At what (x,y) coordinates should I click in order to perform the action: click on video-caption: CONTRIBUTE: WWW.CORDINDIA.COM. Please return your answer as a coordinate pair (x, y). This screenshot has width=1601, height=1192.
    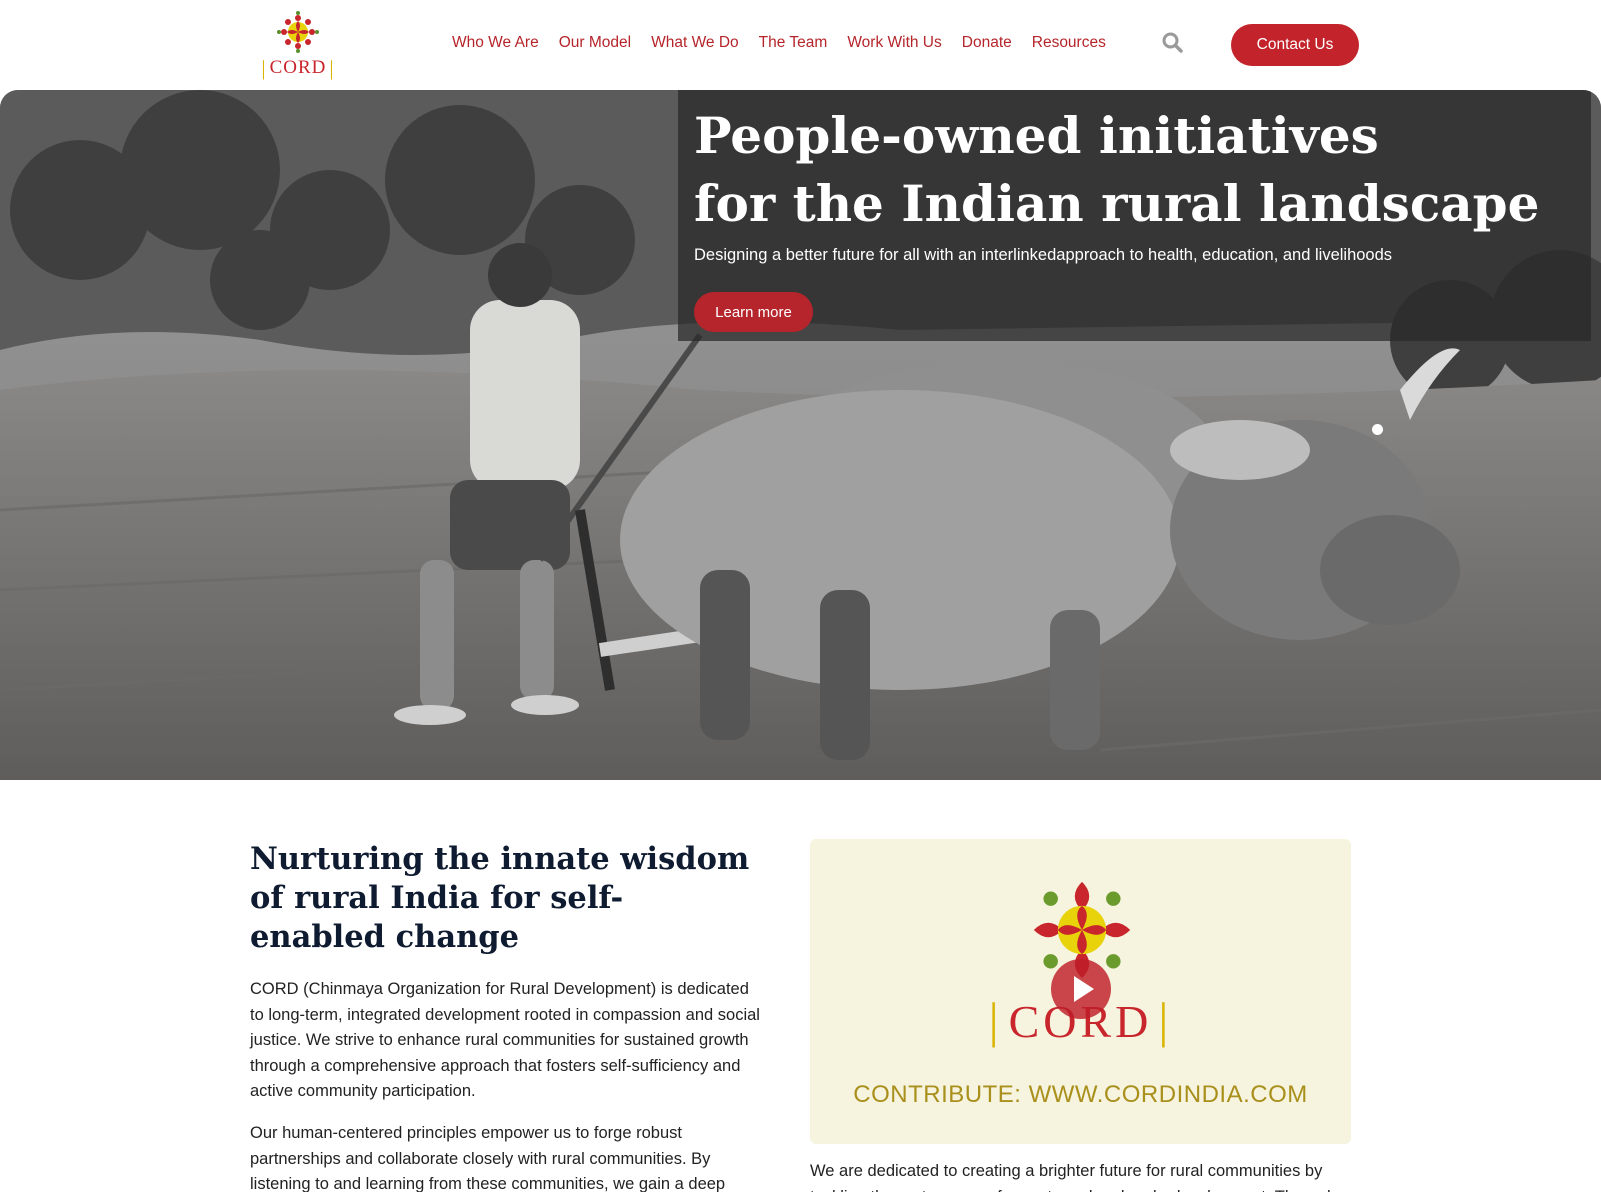
    Looking at the image, I should click on (1080, 1094).